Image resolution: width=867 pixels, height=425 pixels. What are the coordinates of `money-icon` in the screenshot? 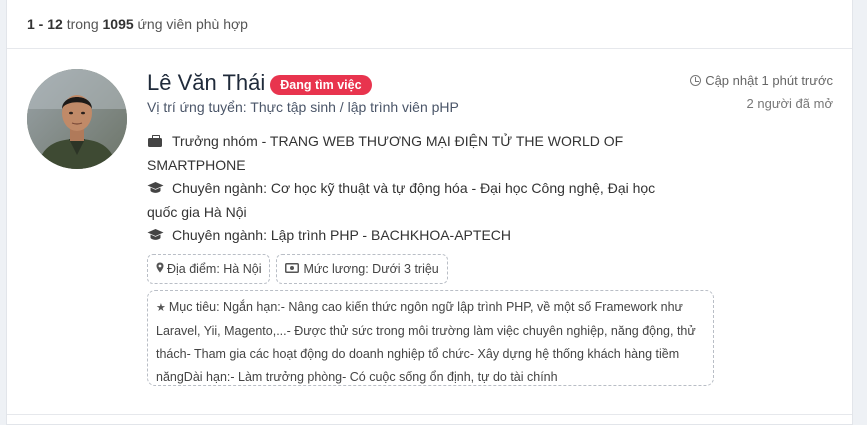 It's located at (292, 269).